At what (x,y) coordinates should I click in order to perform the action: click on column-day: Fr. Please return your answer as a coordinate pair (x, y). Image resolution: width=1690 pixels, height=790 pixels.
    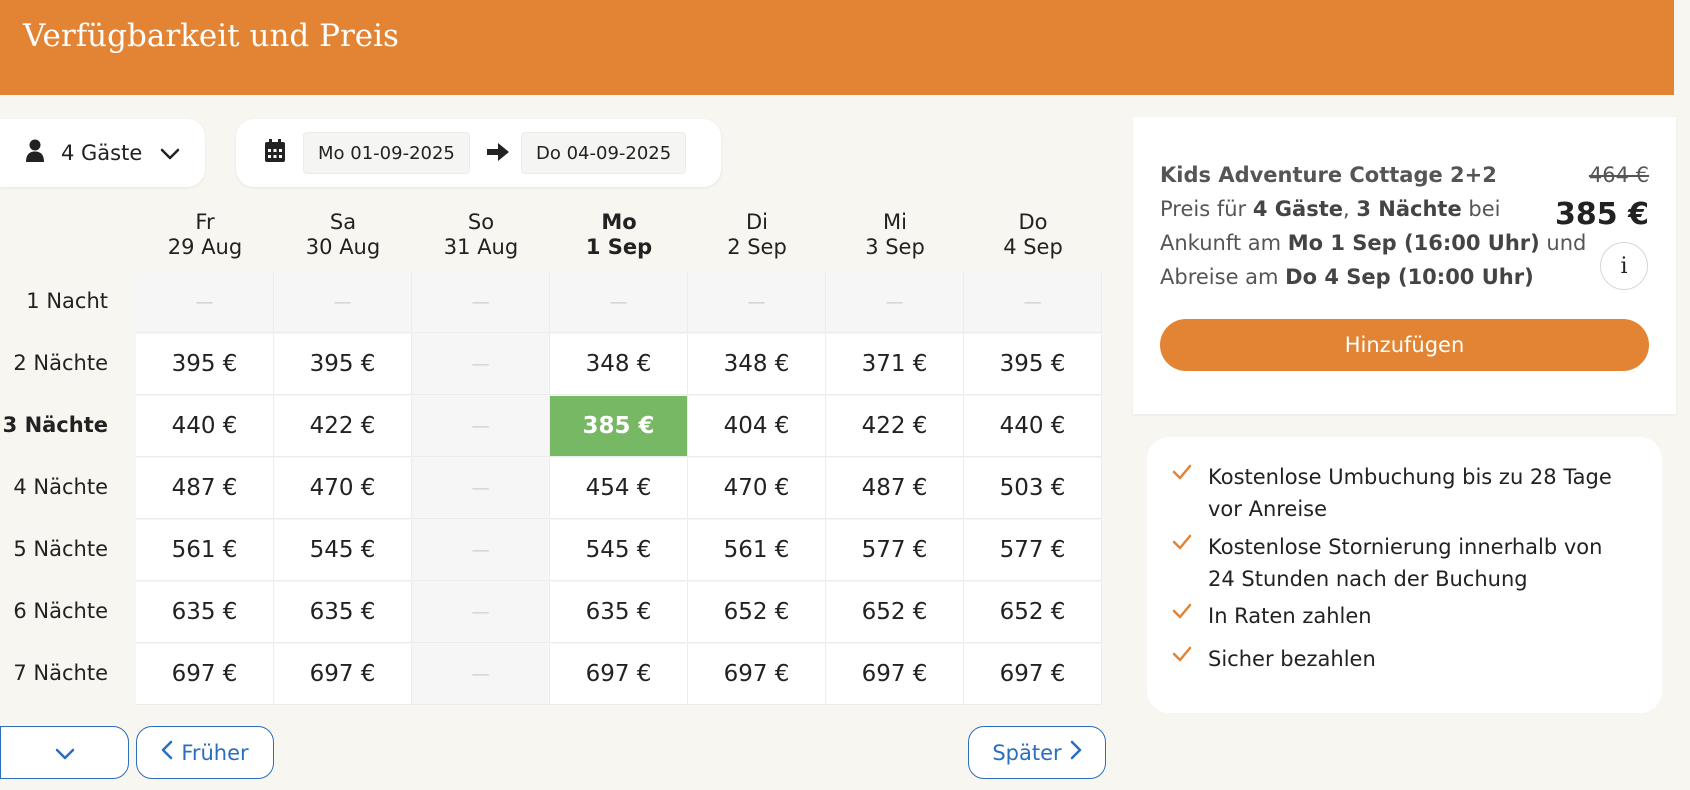
    Looking at the image, I should click on (205, 222).